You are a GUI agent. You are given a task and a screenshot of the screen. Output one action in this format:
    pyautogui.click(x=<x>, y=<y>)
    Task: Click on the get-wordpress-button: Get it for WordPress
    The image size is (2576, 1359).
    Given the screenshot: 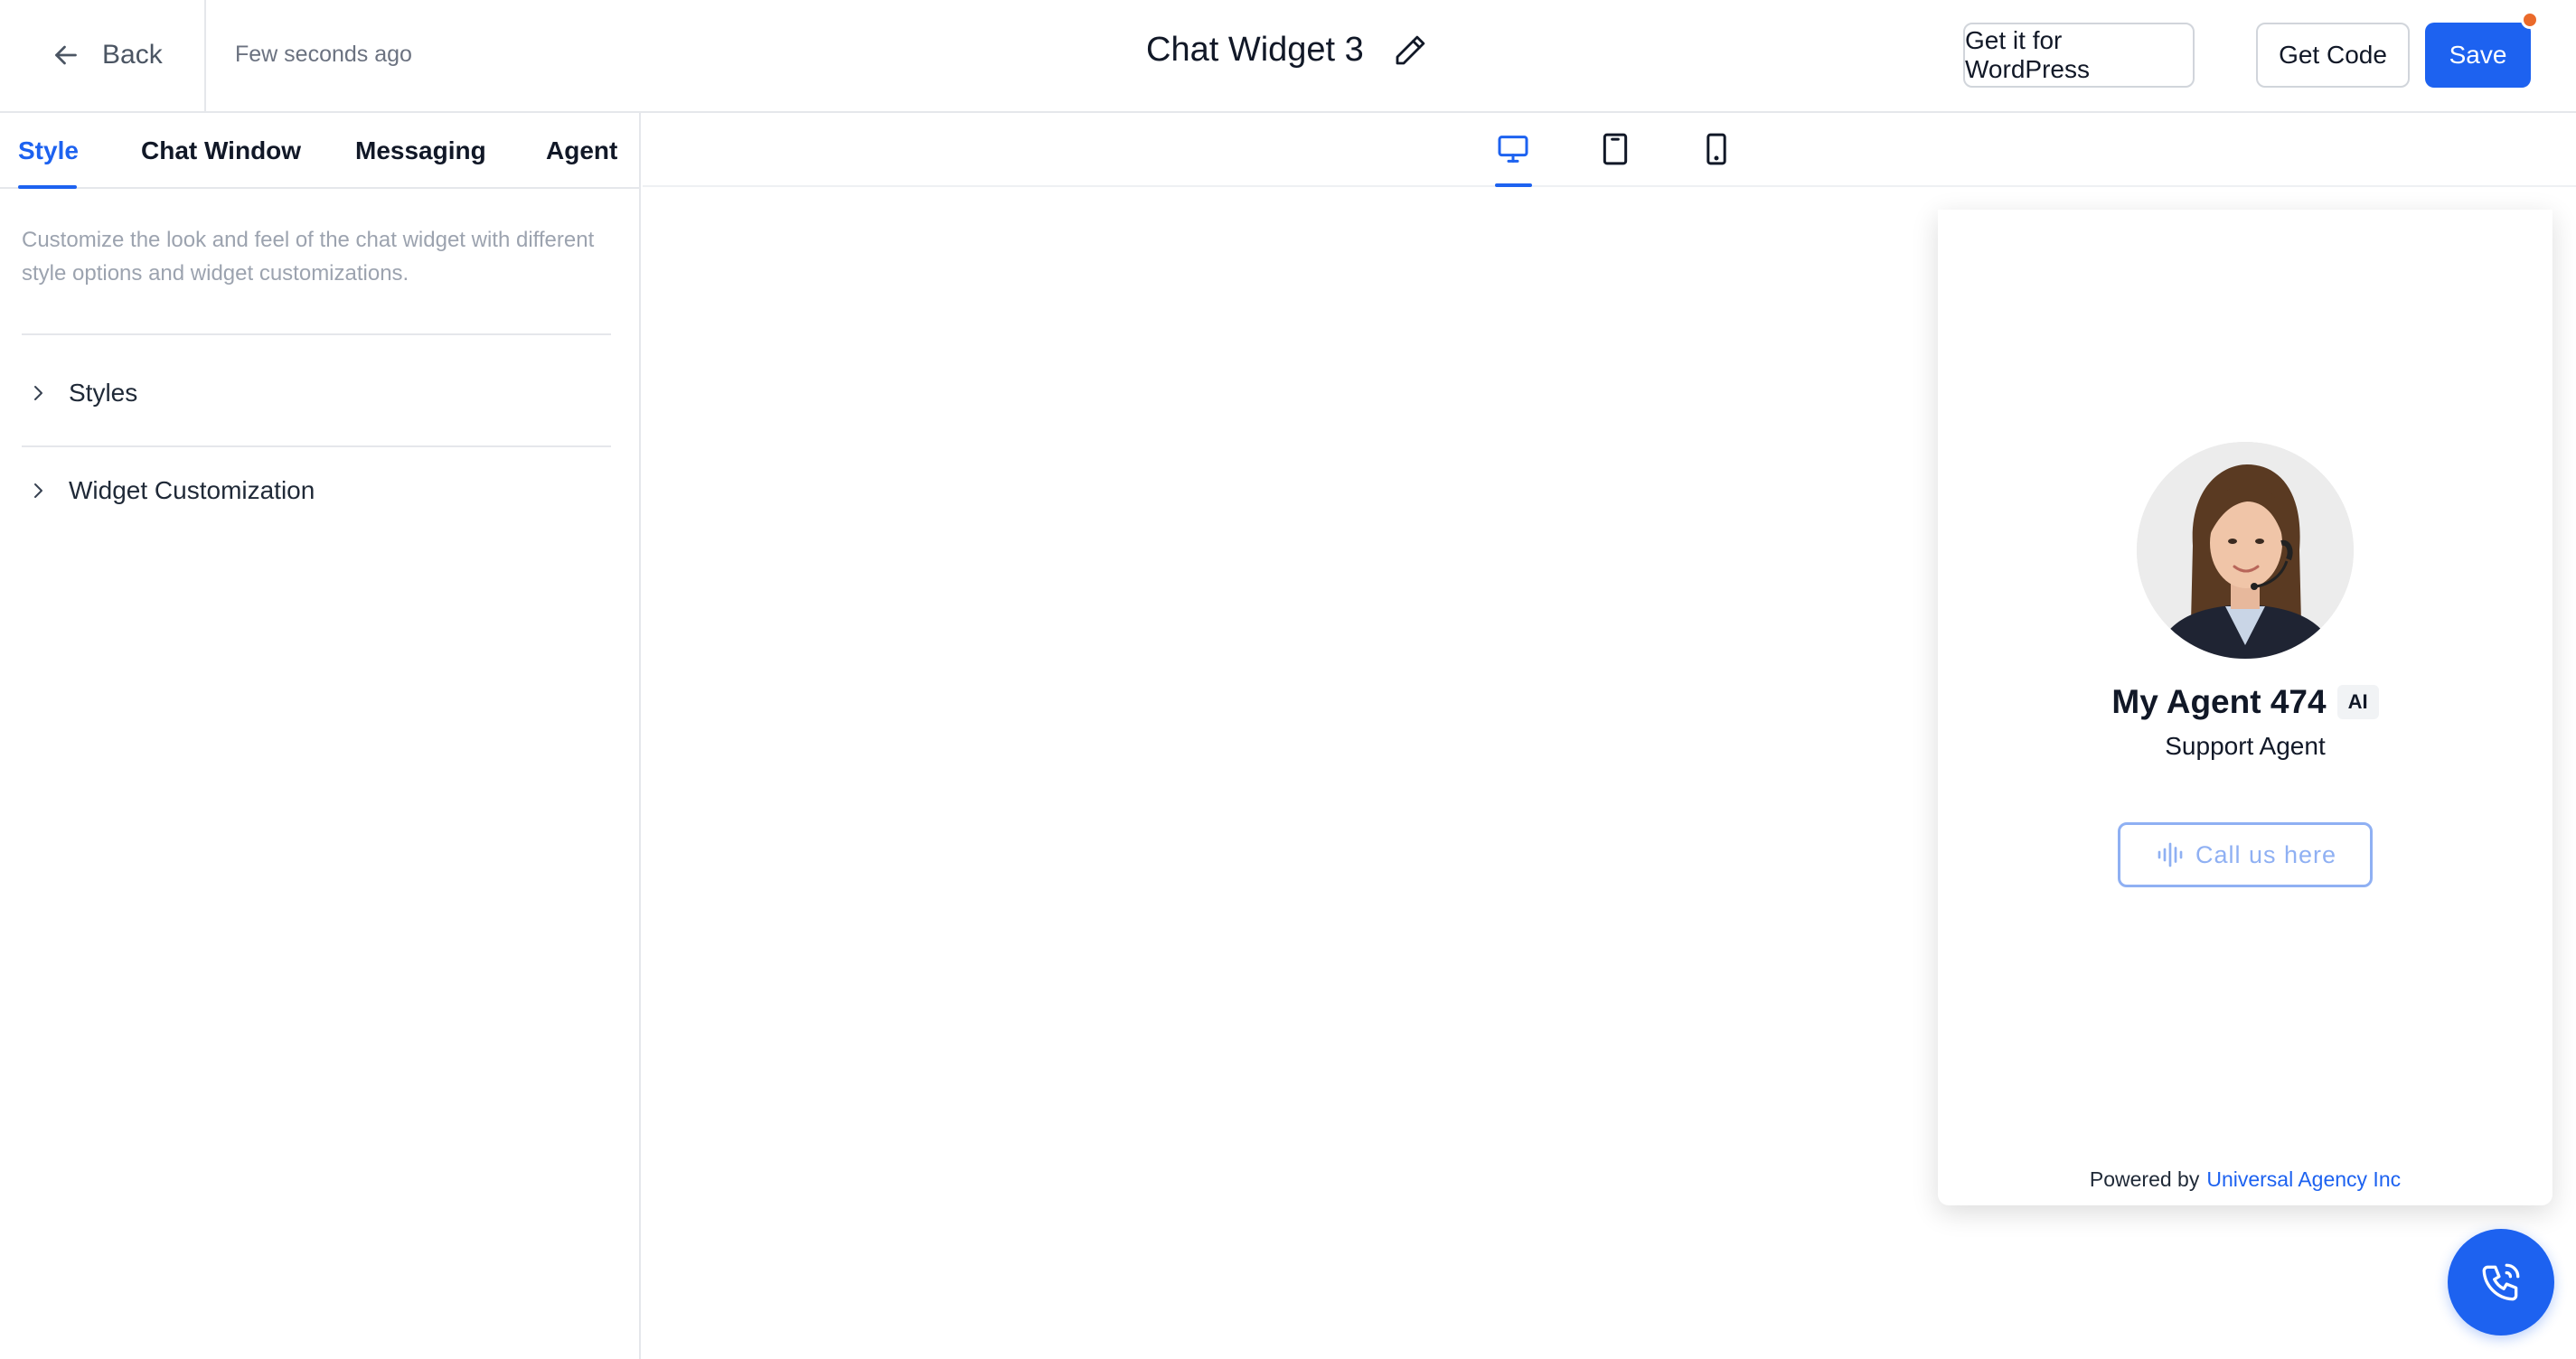 What is the action you would take?
    pyautogui.click(x=2079, y=56)
    